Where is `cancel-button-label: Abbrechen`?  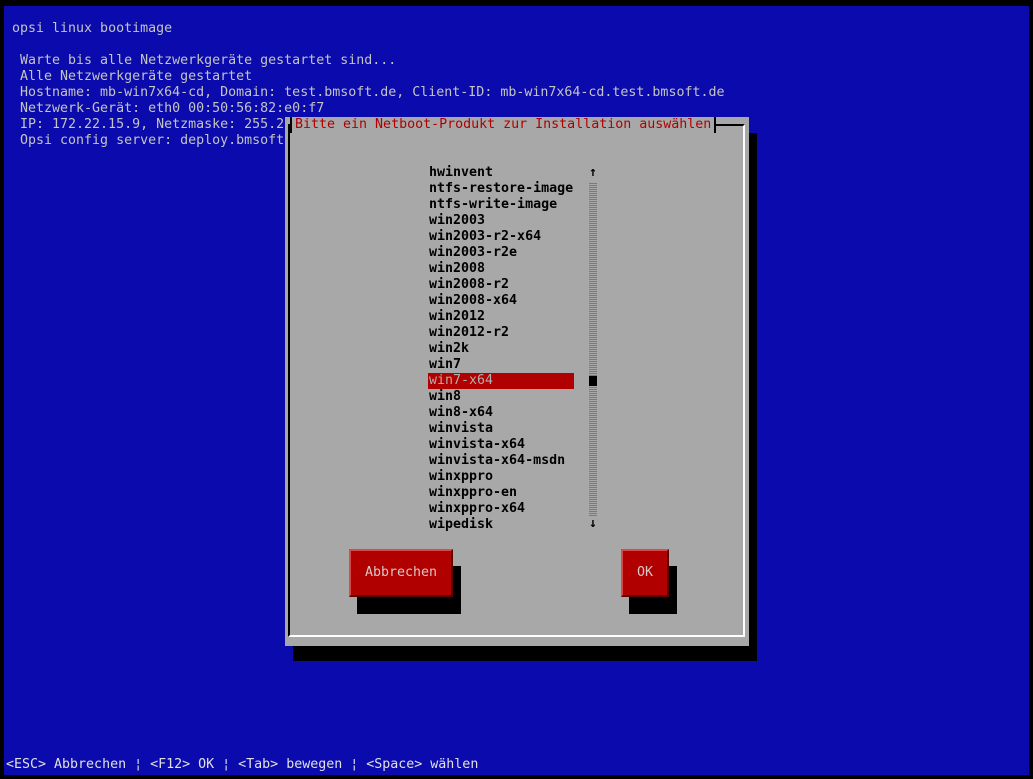 cancel-button-label: Abbrechen is located at coordinates (401, 572).